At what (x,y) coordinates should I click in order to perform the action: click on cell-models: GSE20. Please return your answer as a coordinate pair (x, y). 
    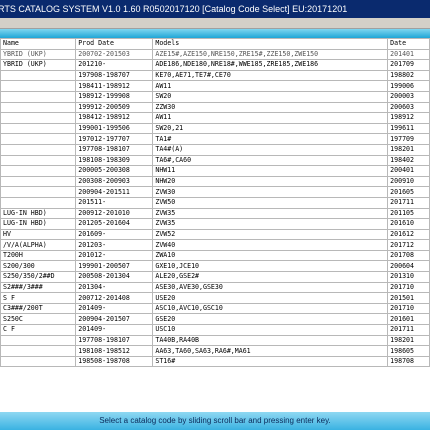
    Looking at the image, I should click on (270, 319).